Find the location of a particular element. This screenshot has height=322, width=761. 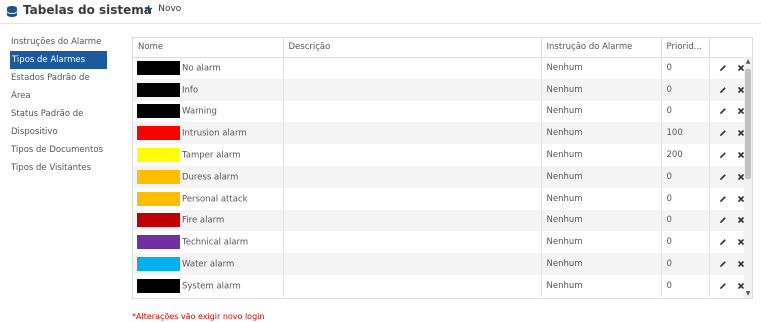

vertical-scrollbar: ▲ ▼ is located at coordinates (748, 177).